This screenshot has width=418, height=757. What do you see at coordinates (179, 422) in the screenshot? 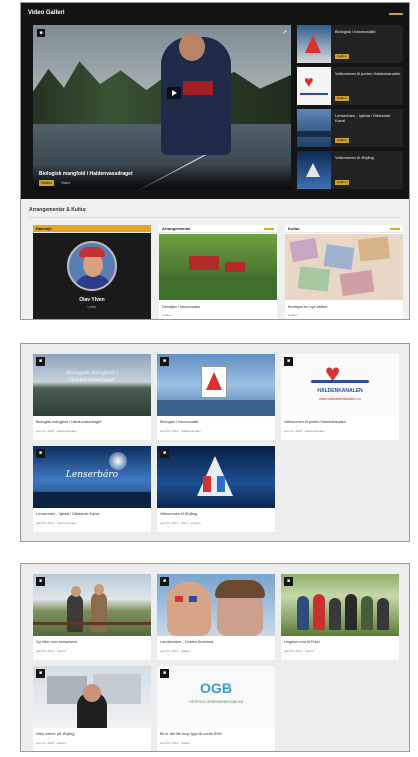
I see `video-title: Biologisk i fotomosaikk` at bounding box center [179, 422].